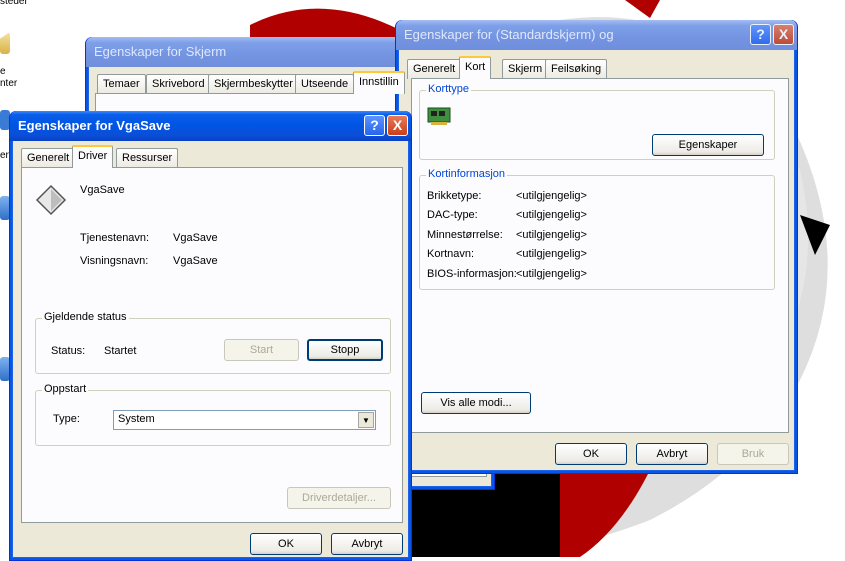 Image resolution: width=845 pixels, height=561 pixels. I want to click on desktop-icon-label: e, so click(3, 71).